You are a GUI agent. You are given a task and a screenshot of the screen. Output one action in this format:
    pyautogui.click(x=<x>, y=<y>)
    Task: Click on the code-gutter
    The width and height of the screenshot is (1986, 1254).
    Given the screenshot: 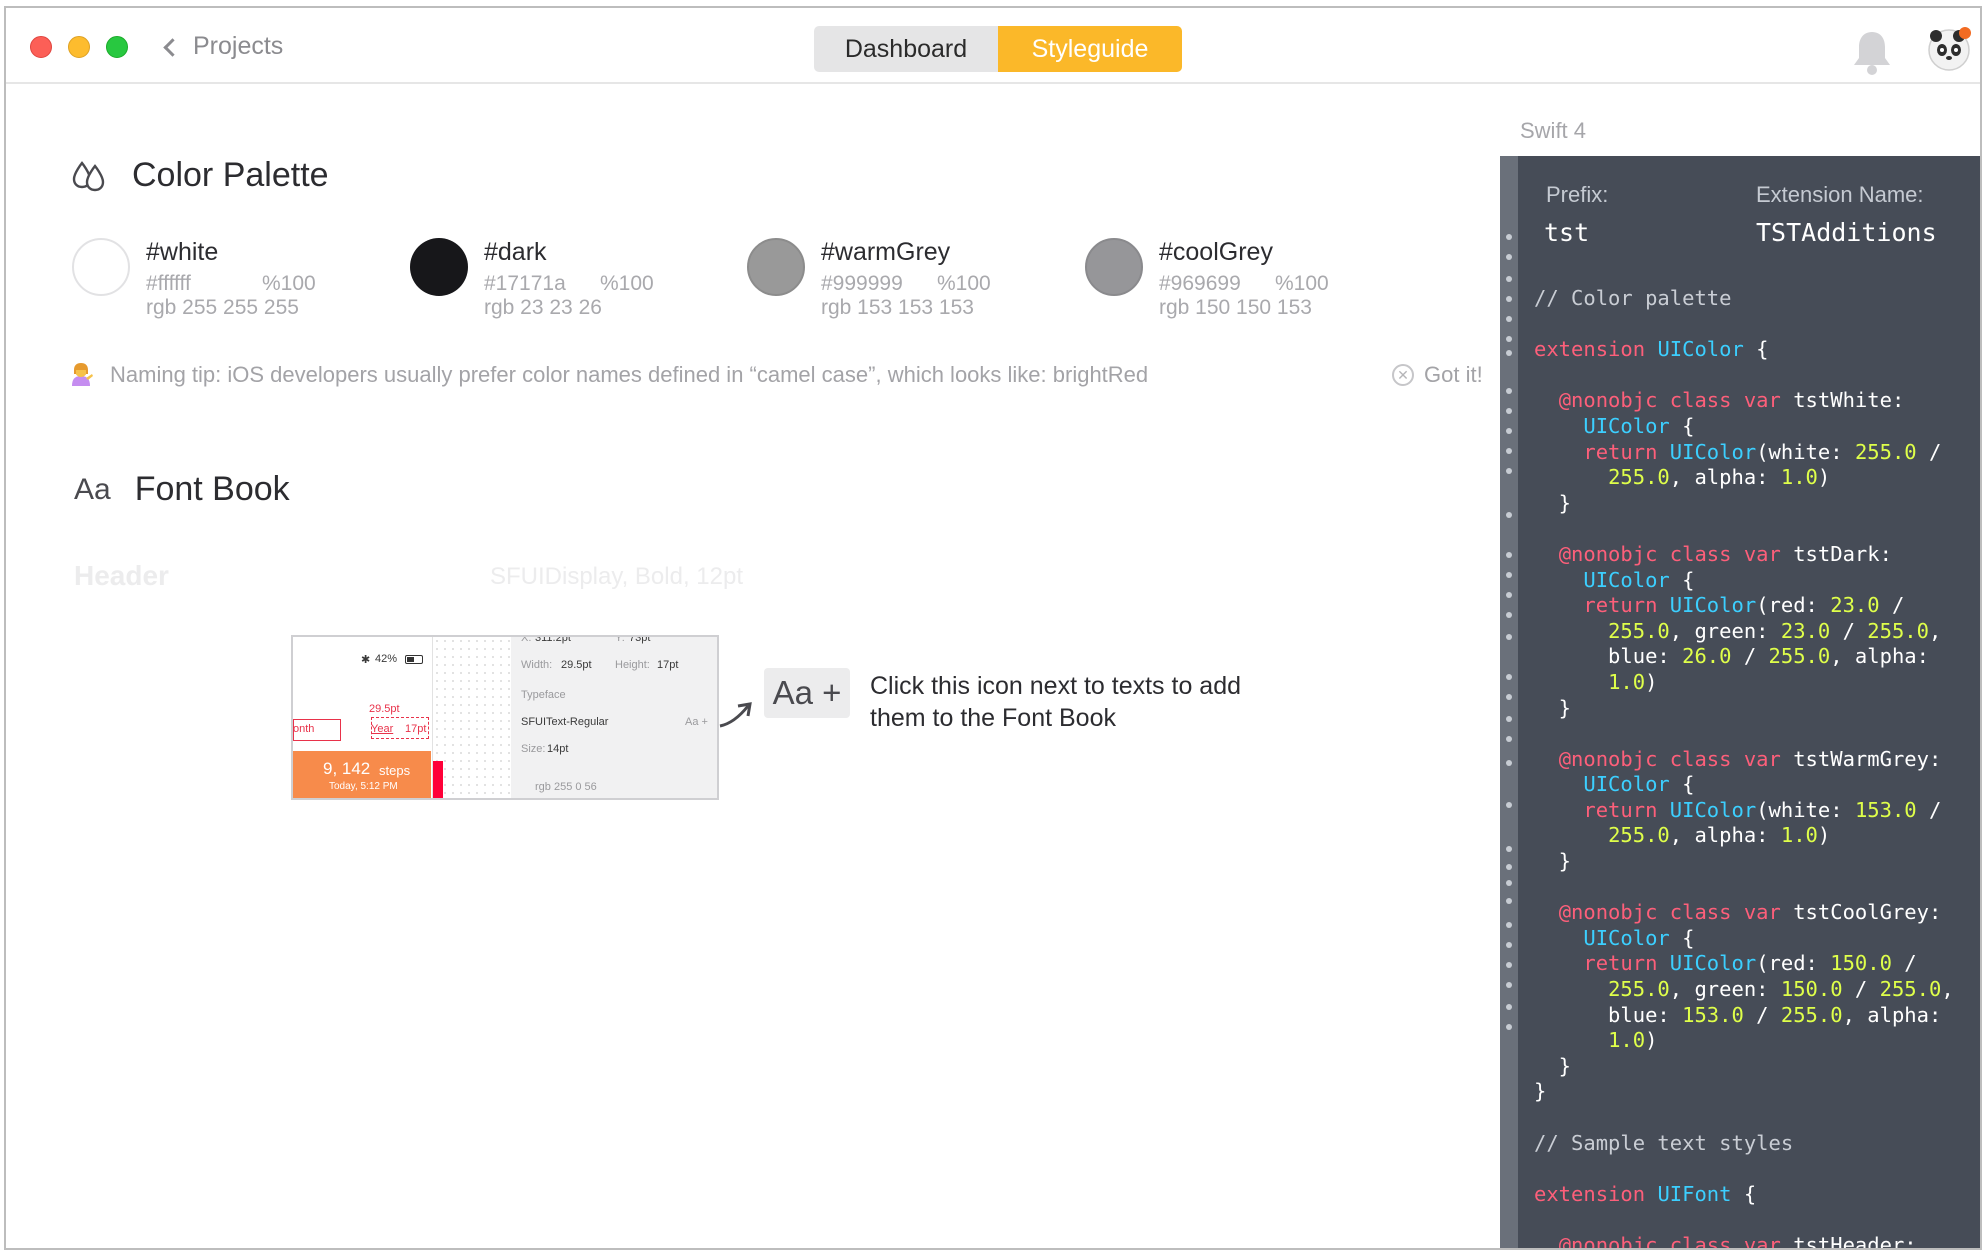 What is the action you would take?
    pyautogui.click(x=1509, y=702)
    